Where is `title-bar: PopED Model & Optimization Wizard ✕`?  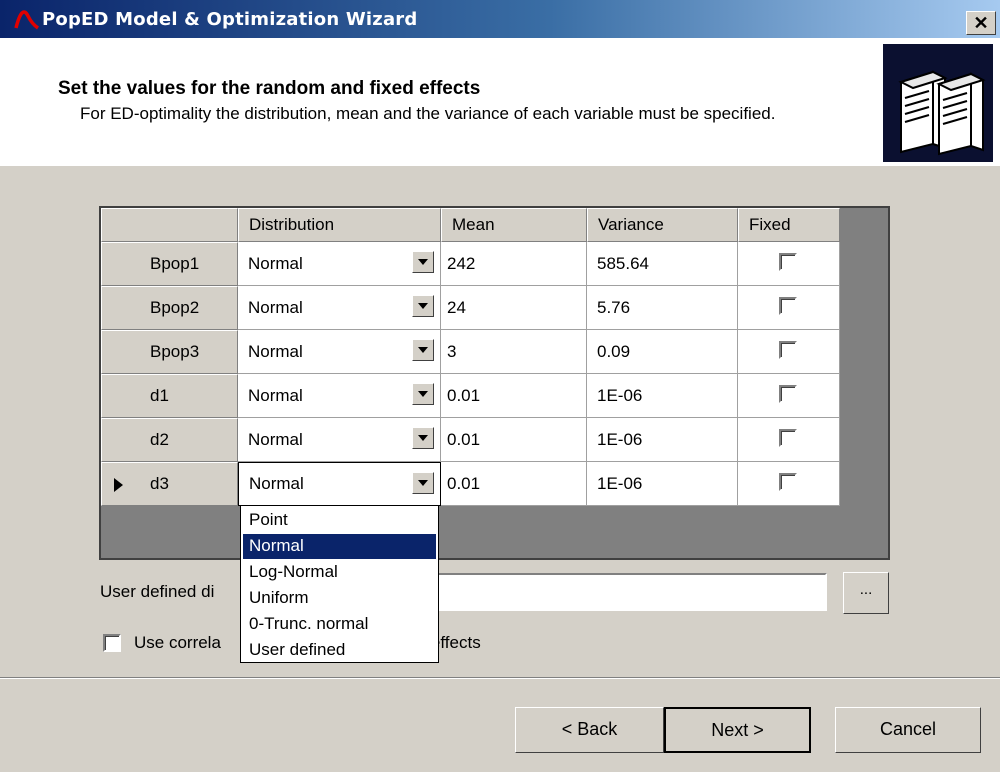
title-bar: PopED Model & Optimization Wizard ✕ is located at coordinates (500, 19).